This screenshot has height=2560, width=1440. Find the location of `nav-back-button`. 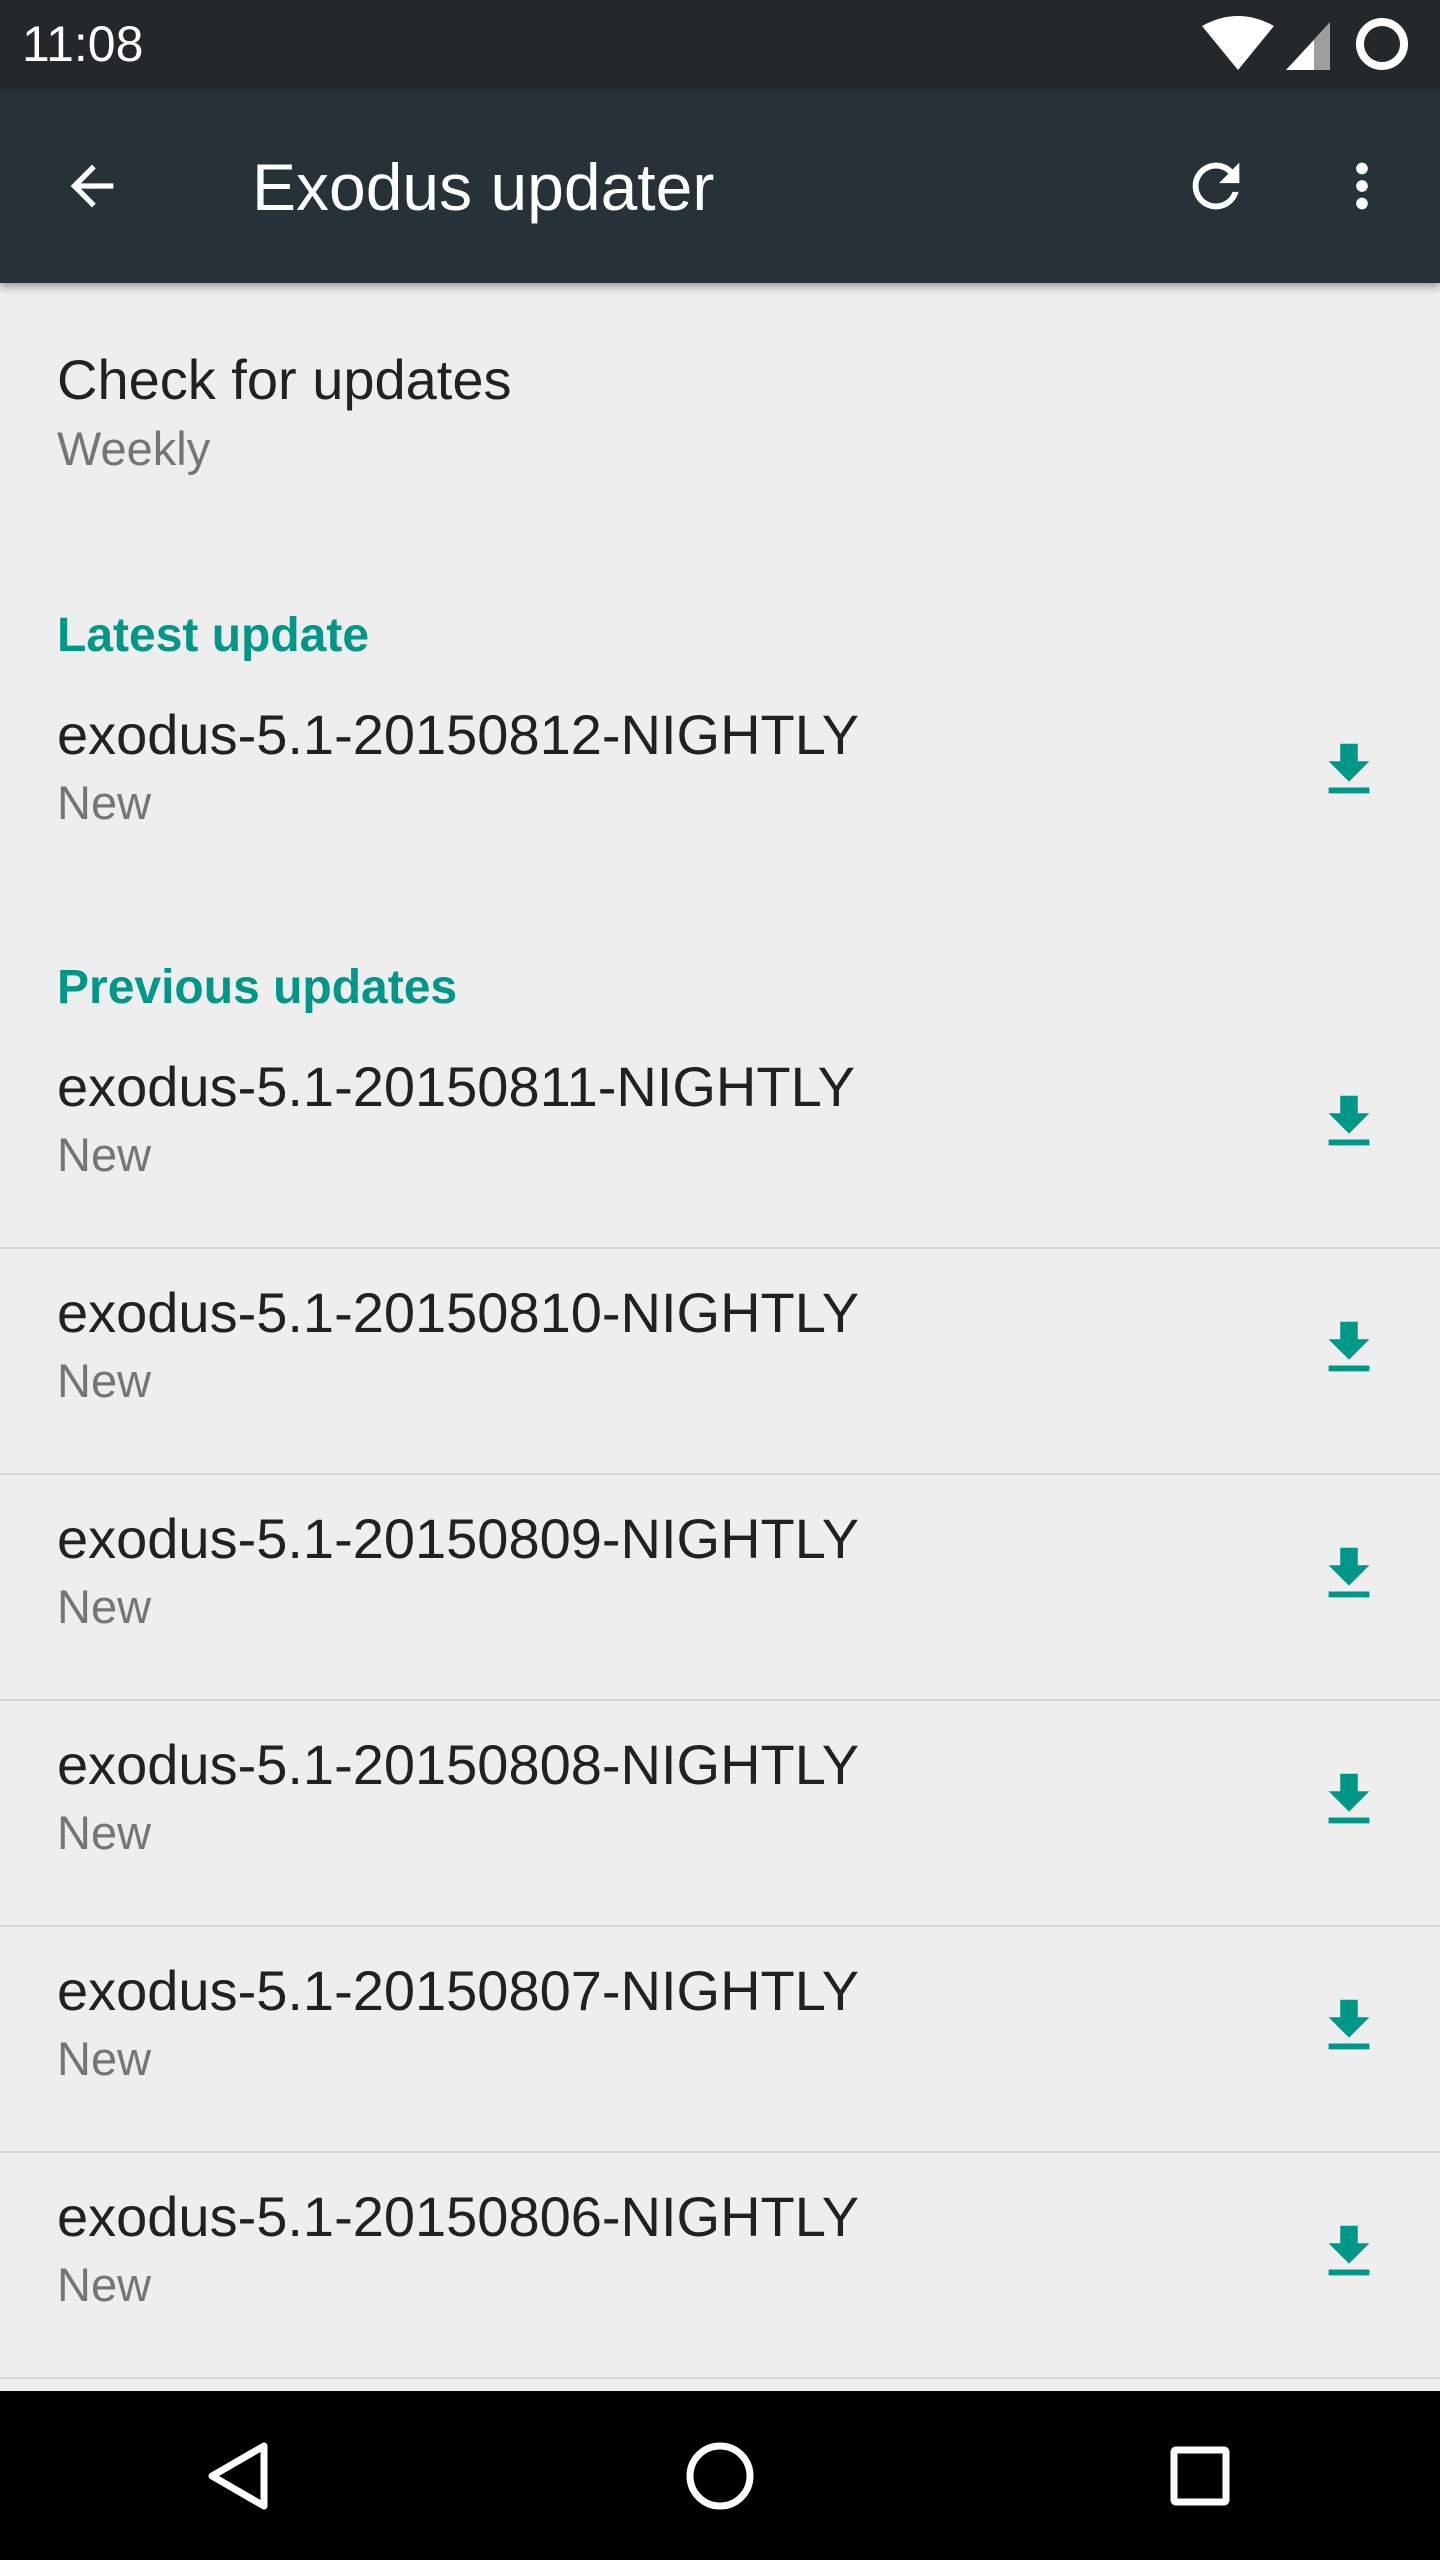

nav-back-button is located at coordinates (240, 2476).